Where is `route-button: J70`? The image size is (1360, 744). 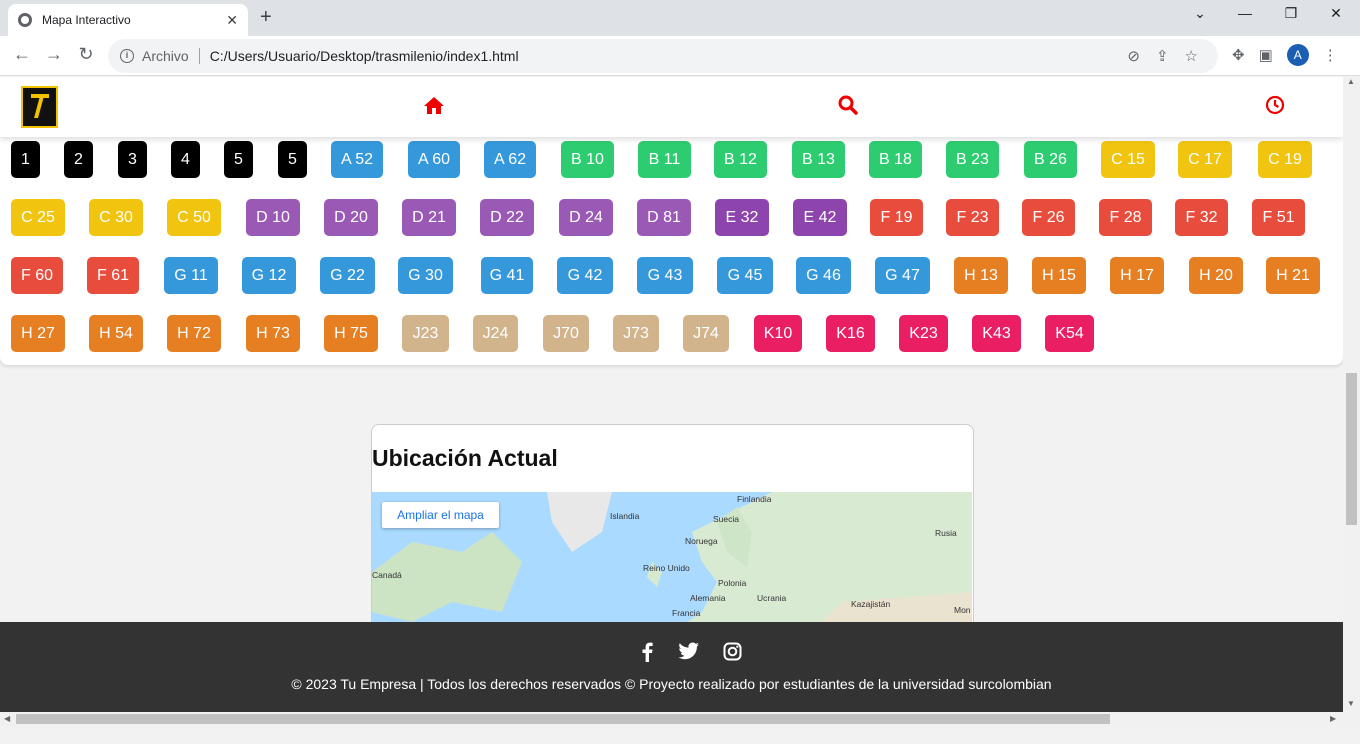 route-button: J70 is located at coordinates (566, 333).